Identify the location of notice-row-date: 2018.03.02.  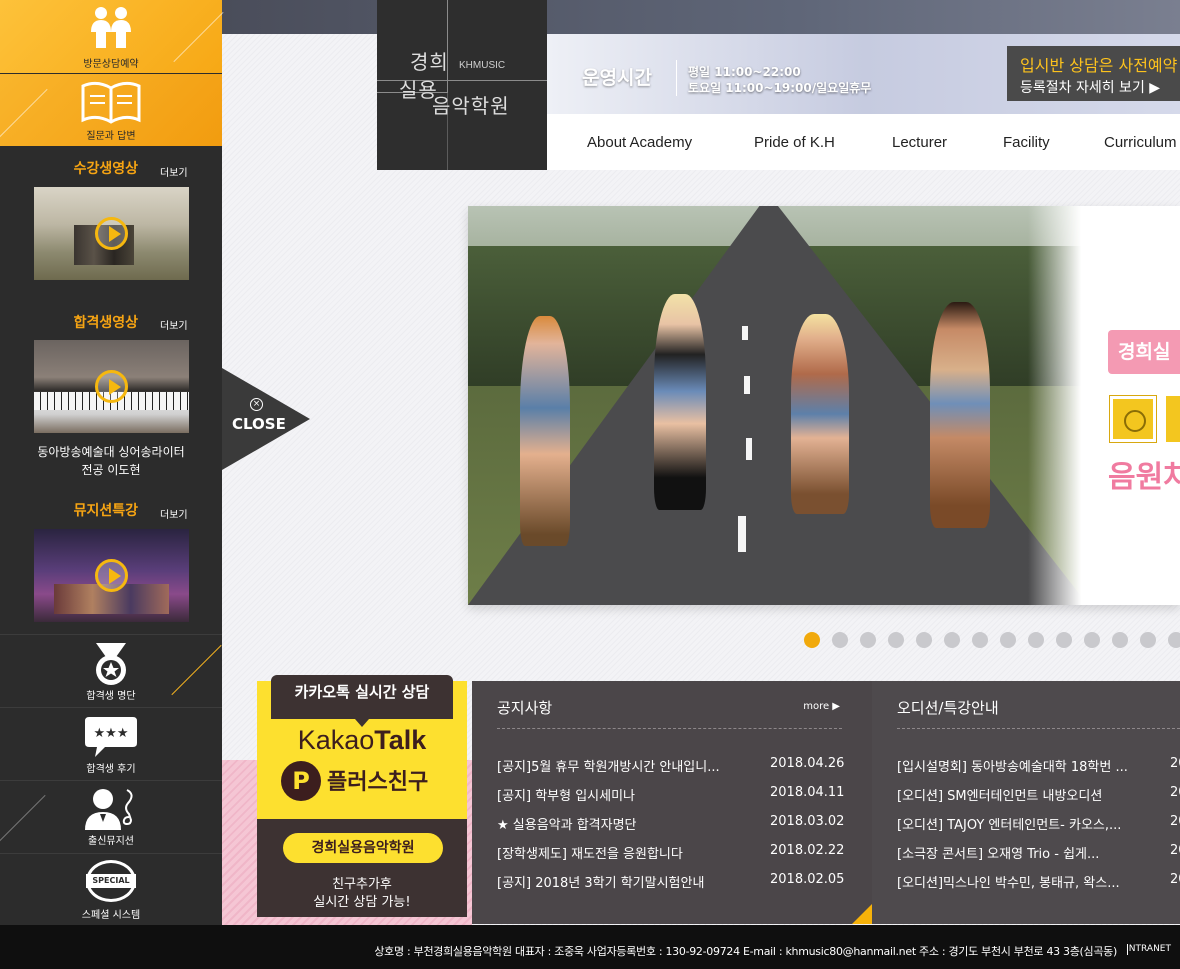
(807, 821).